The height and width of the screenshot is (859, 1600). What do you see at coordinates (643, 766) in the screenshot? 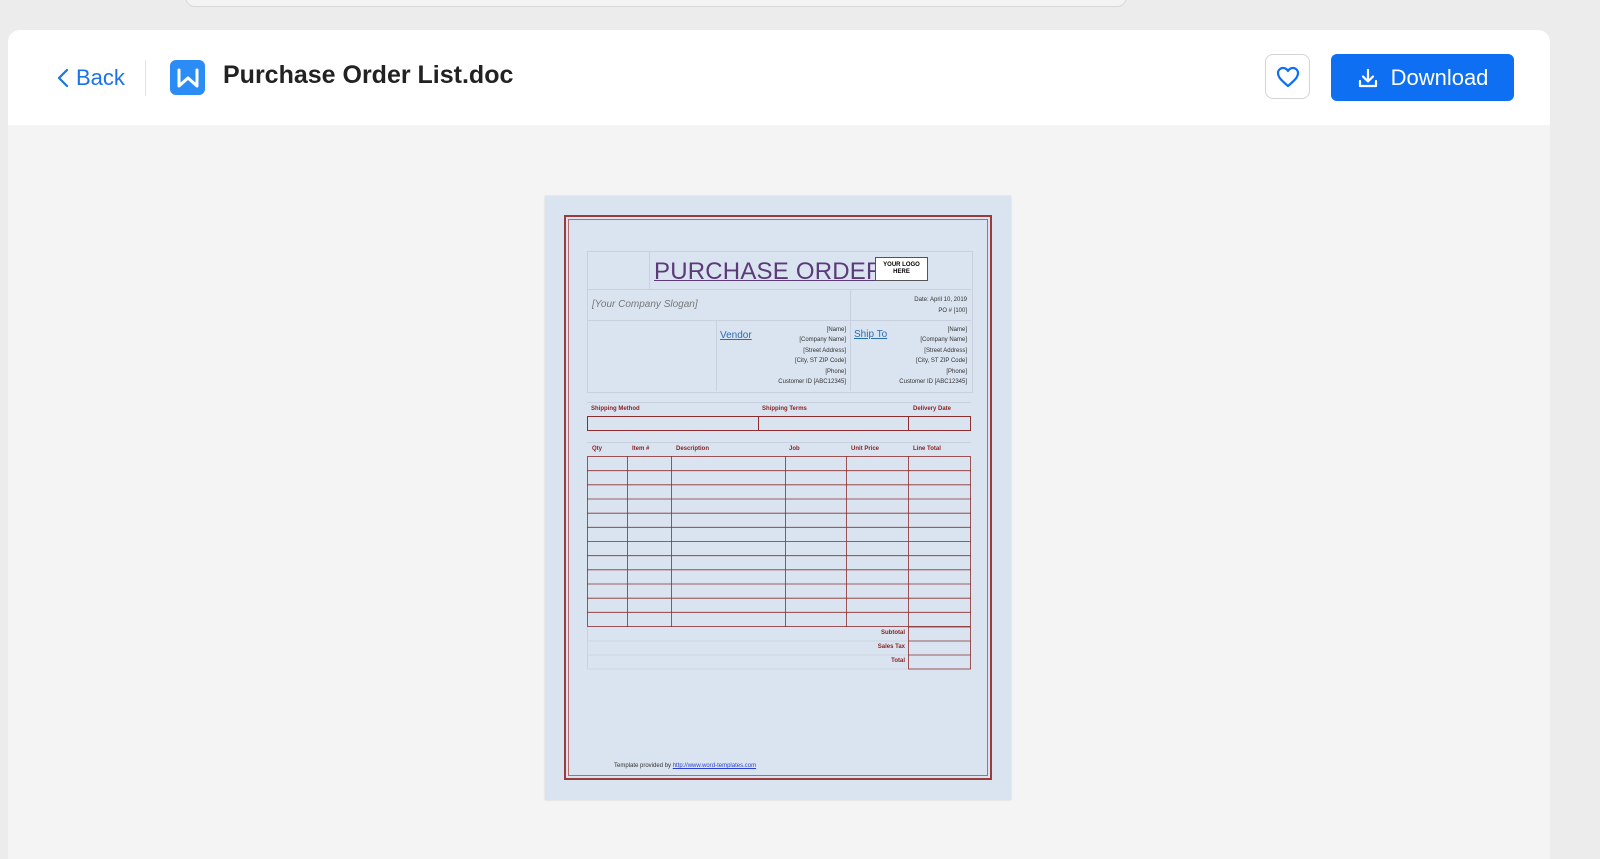
I see `footer-text: Template provided by` at bounding box center [643, 766].